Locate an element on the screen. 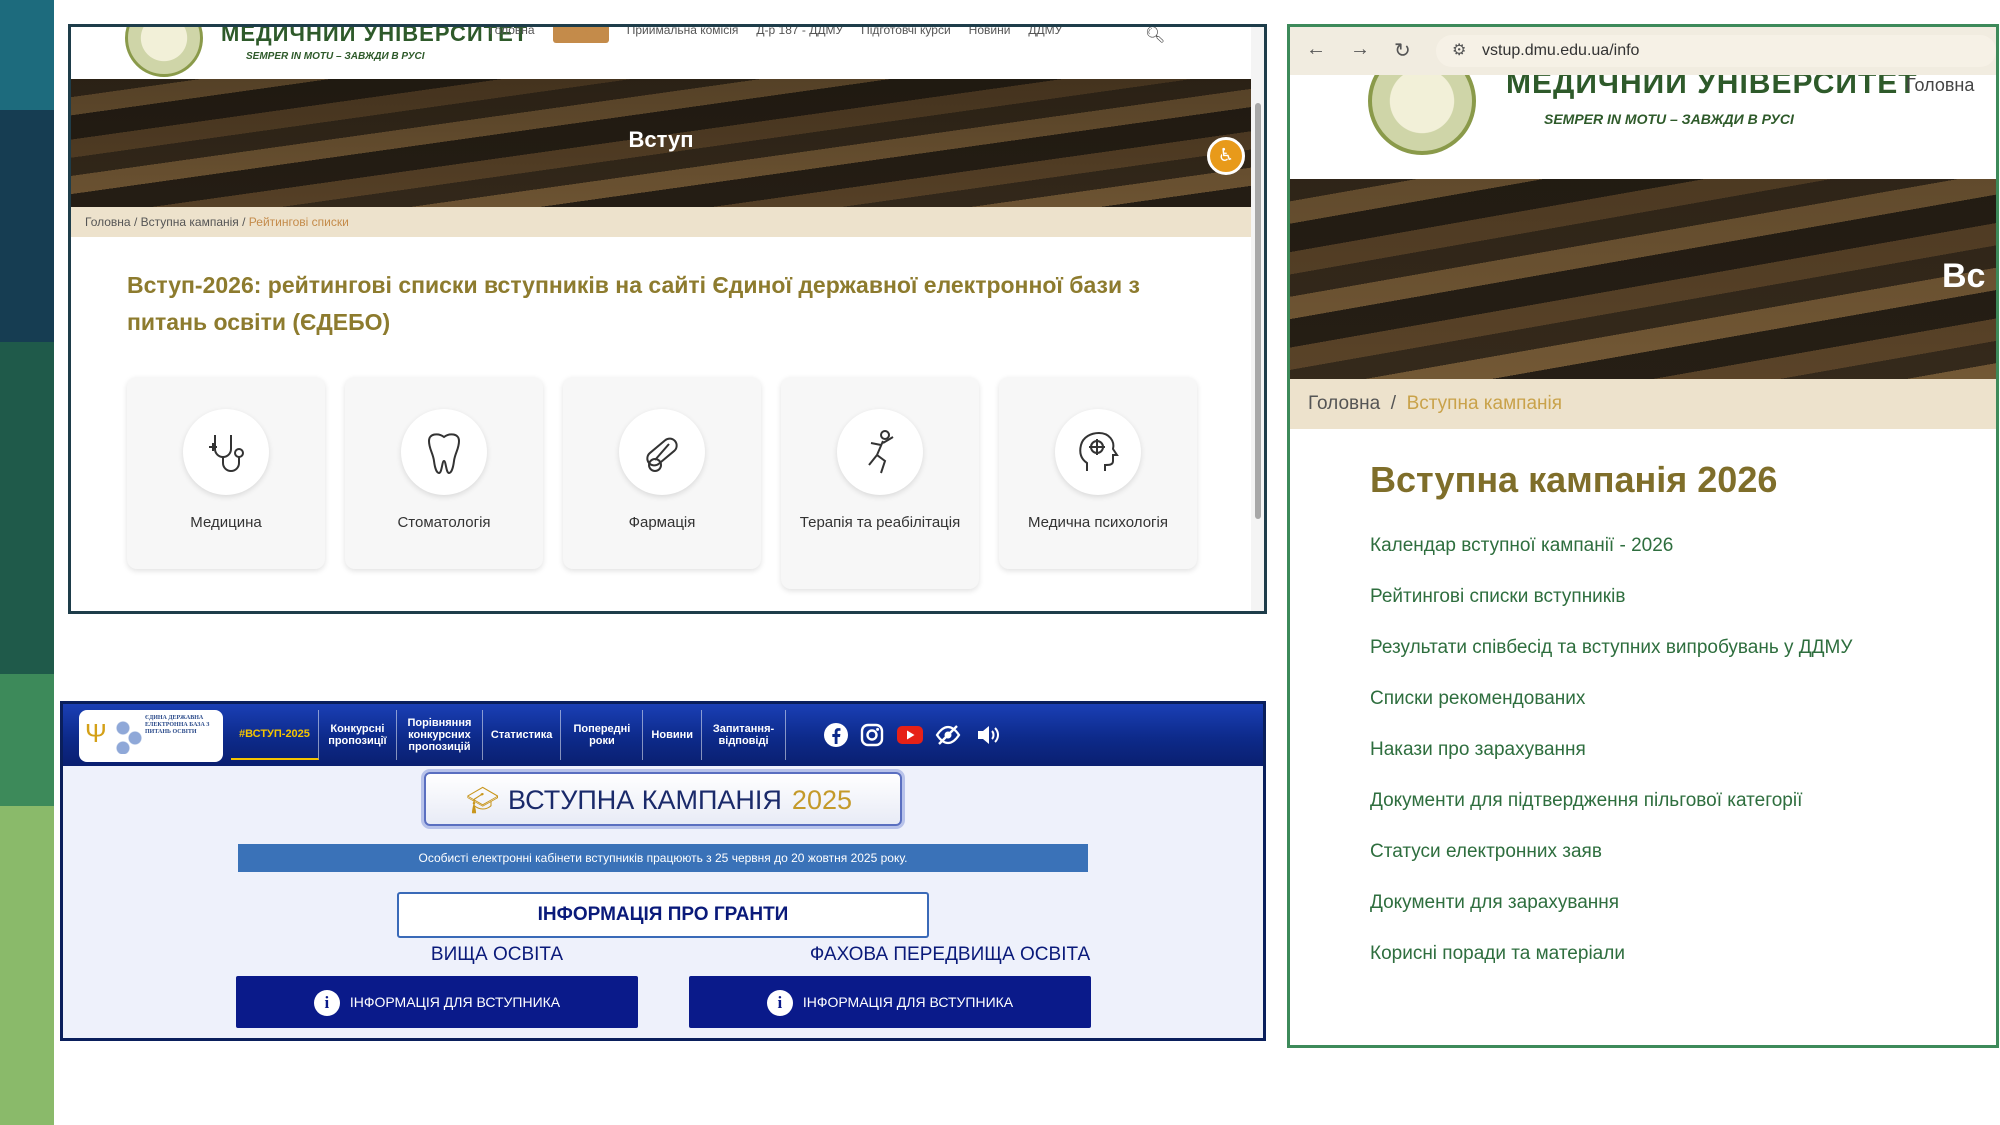  menu-item-active: Вступ is located at coordinates (580, 35).